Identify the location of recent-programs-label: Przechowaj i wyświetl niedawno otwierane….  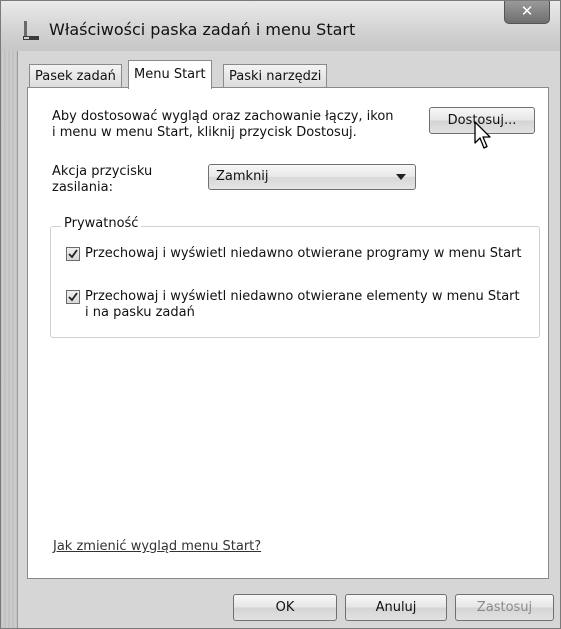
(303, 254).